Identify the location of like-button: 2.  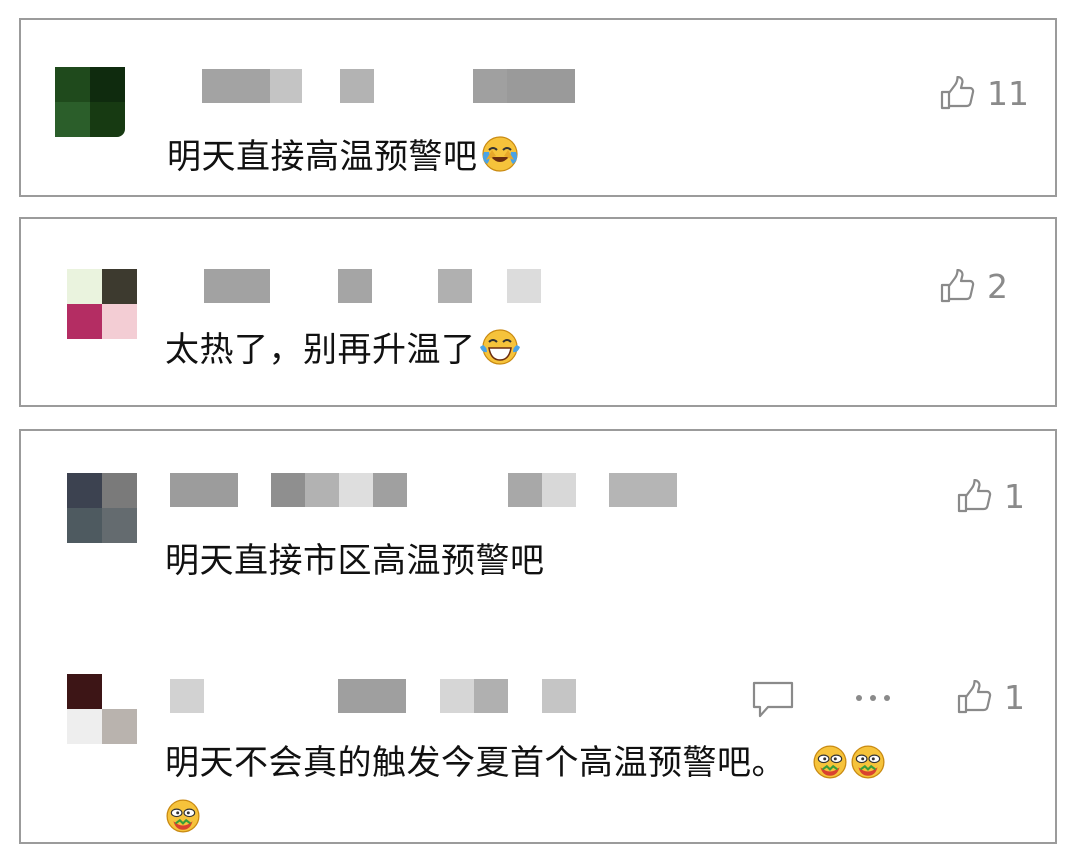
(973, 286).